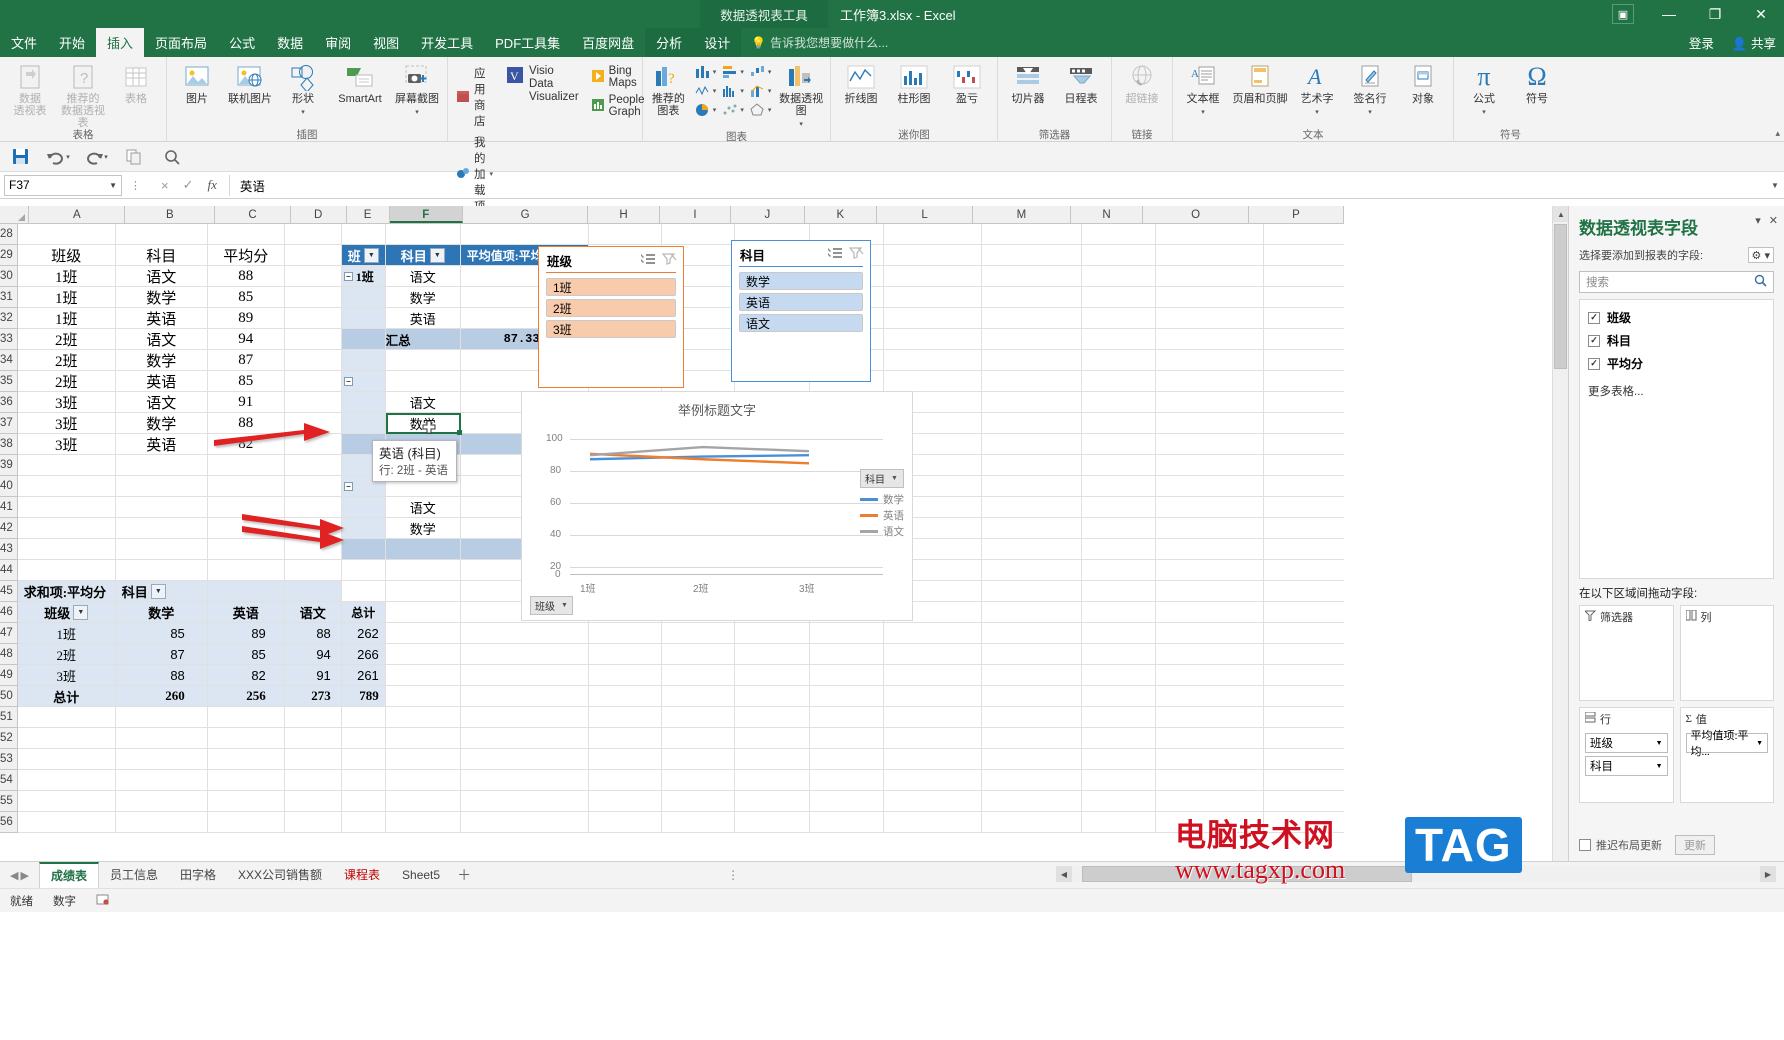  I want to click on bp-title: 求和项:平均分, so click(66, 591).